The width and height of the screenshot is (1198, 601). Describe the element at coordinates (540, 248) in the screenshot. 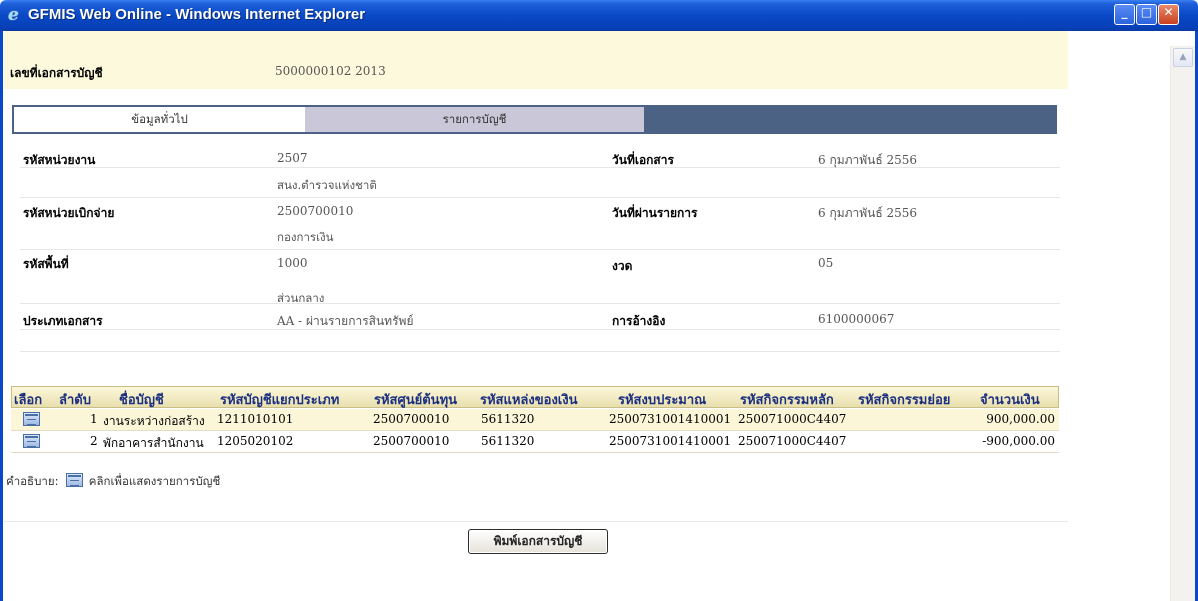

I see `info-row: กองการเงิน รหัสพื้นที่ 1000 งวด 05` at that location.